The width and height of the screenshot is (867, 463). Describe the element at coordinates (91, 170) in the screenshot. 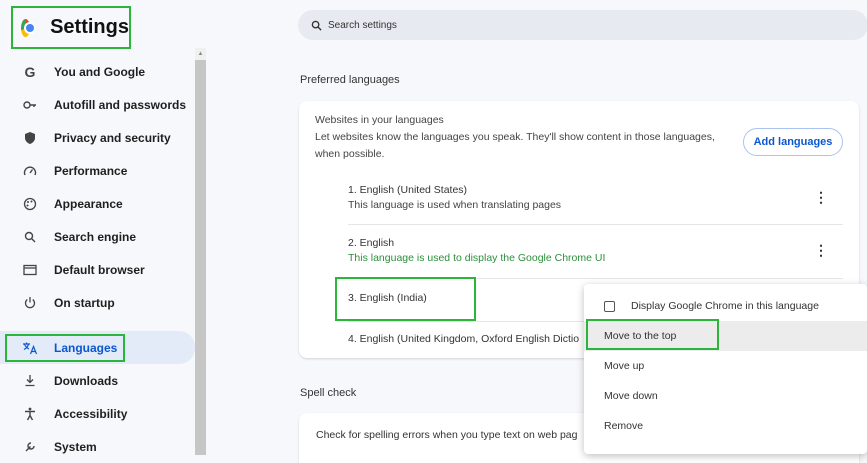

I see `sidebar-item-label: Performance` at that location.